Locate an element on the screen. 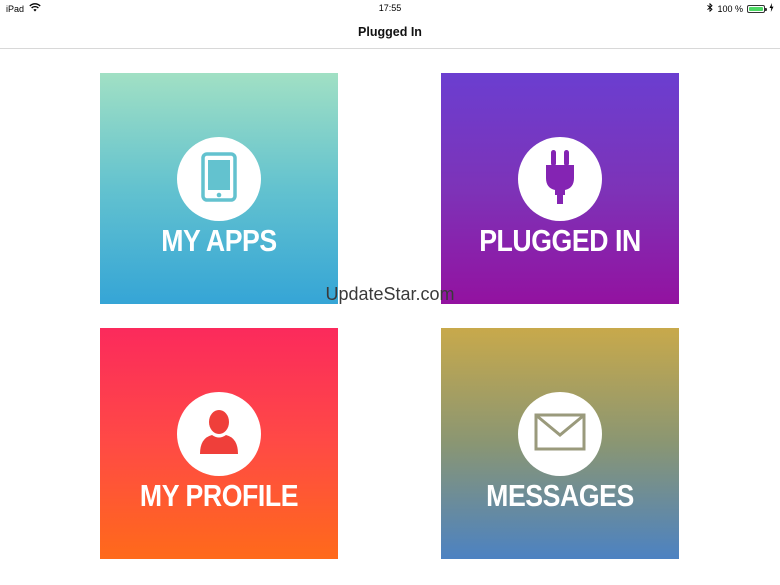 The width and height of the screenshot is (780, 585). plugged-in-label: PLUGGED IN is located at coordinates (560, 240).